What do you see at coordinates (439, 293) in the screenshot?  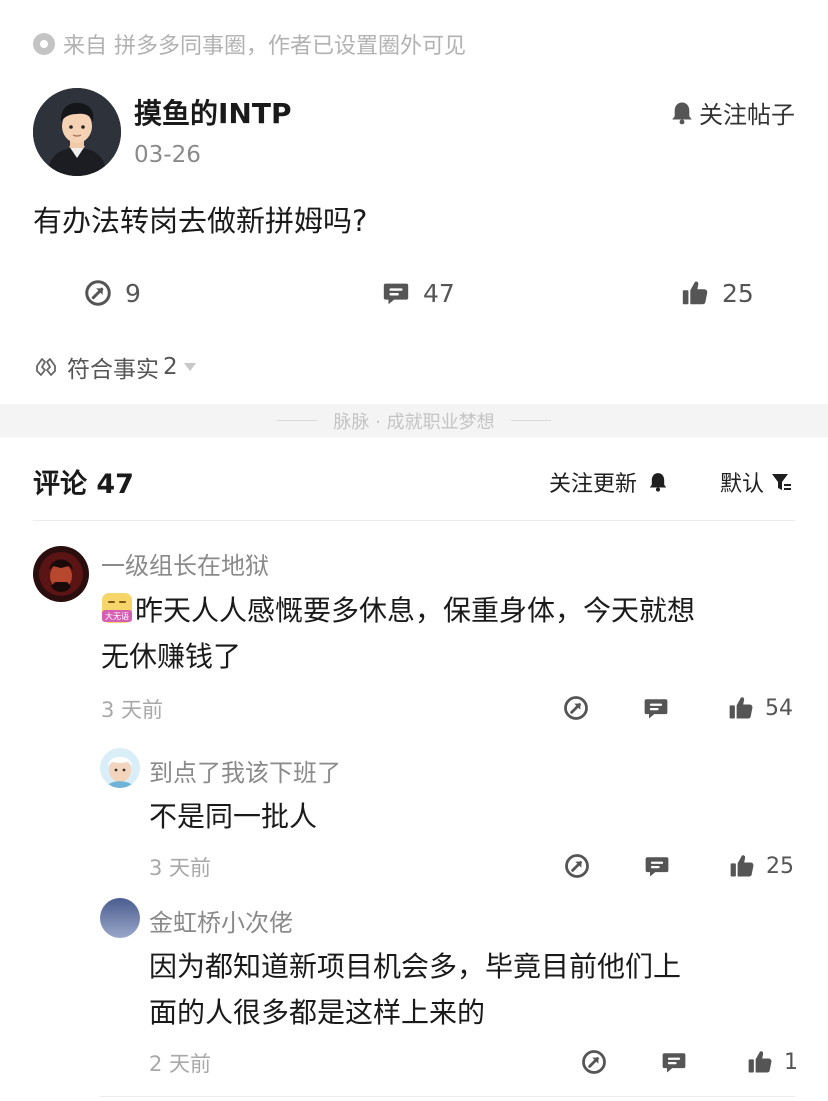 I see `comment-count: 47` at bounding box center [439, 293].